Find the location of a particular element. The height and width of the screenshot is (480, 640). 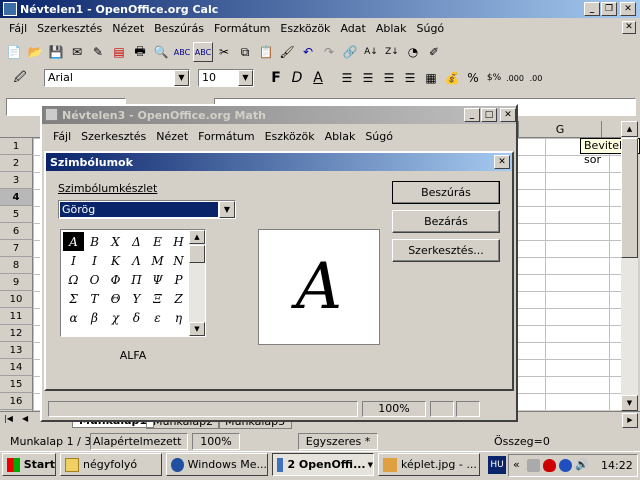

language-indicator: HU is located at coordinates (497, 465).